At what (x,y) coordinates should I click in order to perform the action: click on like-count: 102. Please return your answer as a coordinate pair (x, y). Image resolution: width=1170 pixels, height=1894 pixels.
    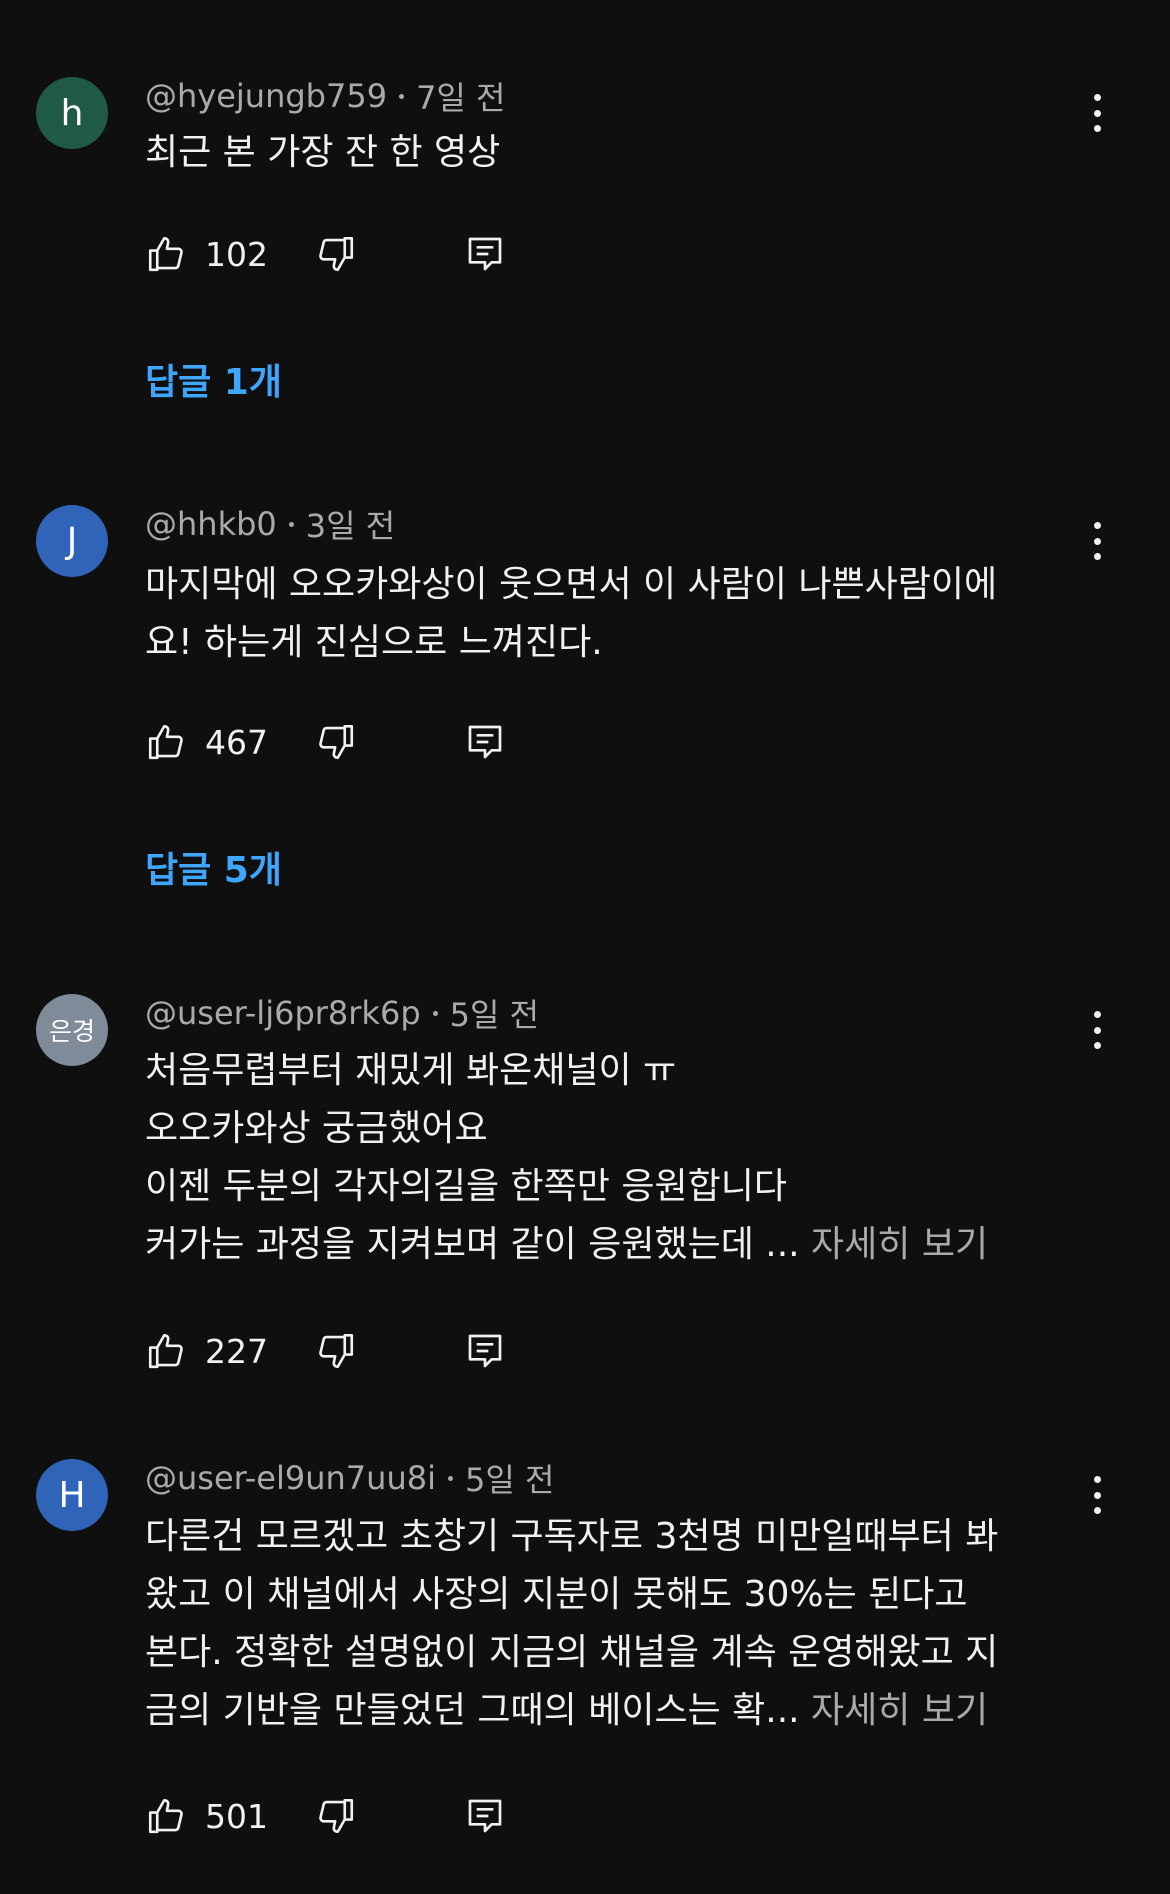
    Looking at the image, I should click on (236, 254).